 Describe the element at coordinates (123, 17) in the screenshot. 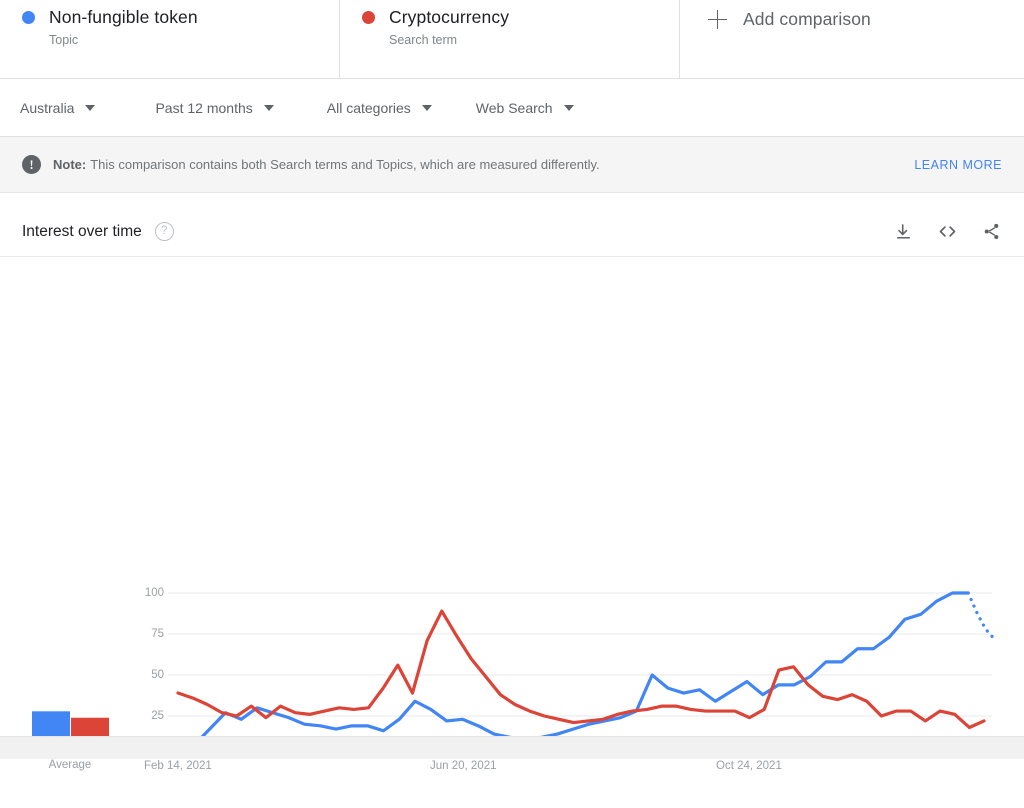

I see `term-name-0: Non-fungible token` at that location.